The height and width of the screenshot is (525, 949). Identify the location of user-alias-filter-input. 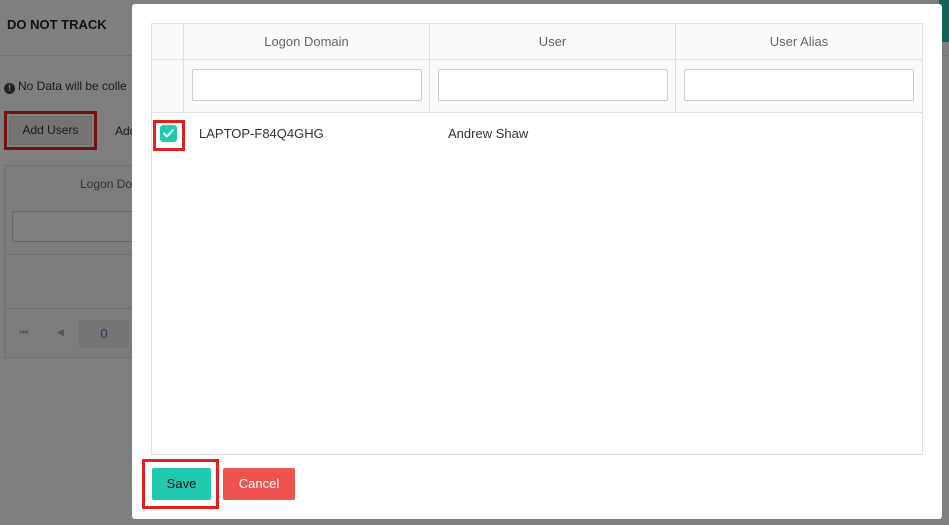
(799, 85).